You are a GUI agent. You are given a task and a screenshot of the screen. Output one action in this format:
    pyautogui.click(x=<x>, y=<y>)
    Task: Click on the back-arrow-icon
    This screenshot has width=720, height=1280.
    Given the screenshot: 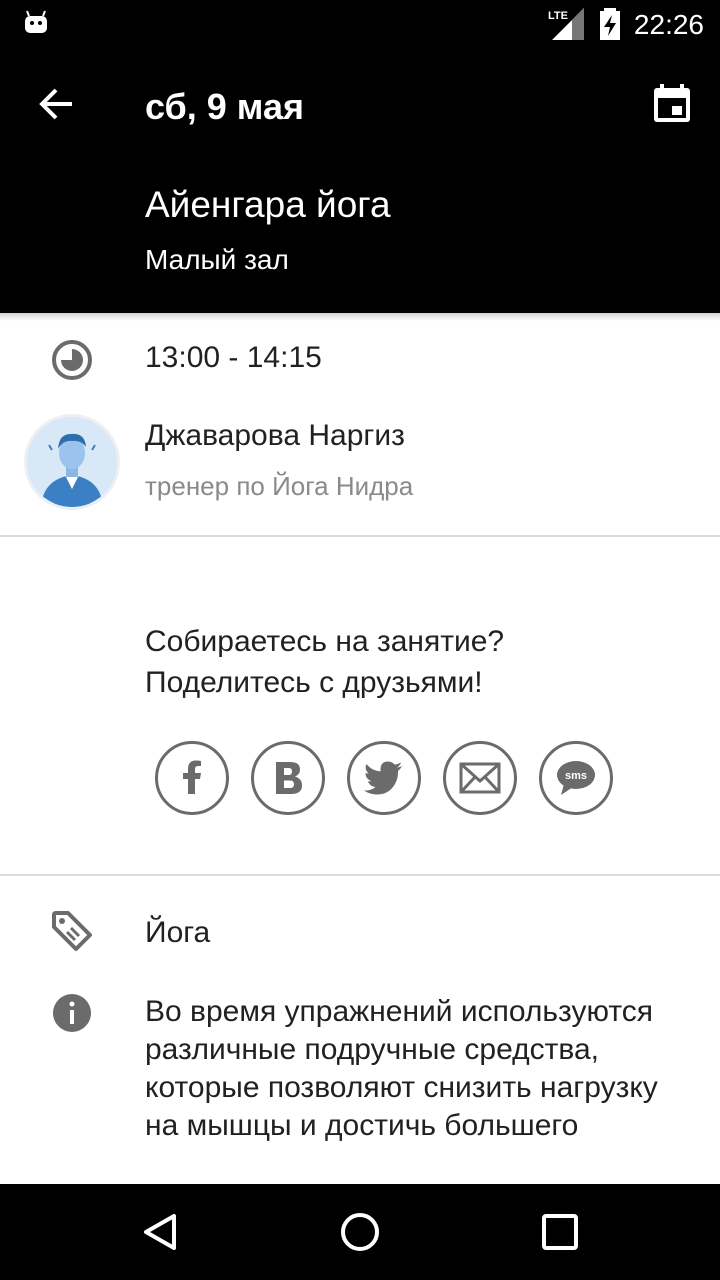 What is the action you would take?
    pyautogui.click(x=56, y=104)
    